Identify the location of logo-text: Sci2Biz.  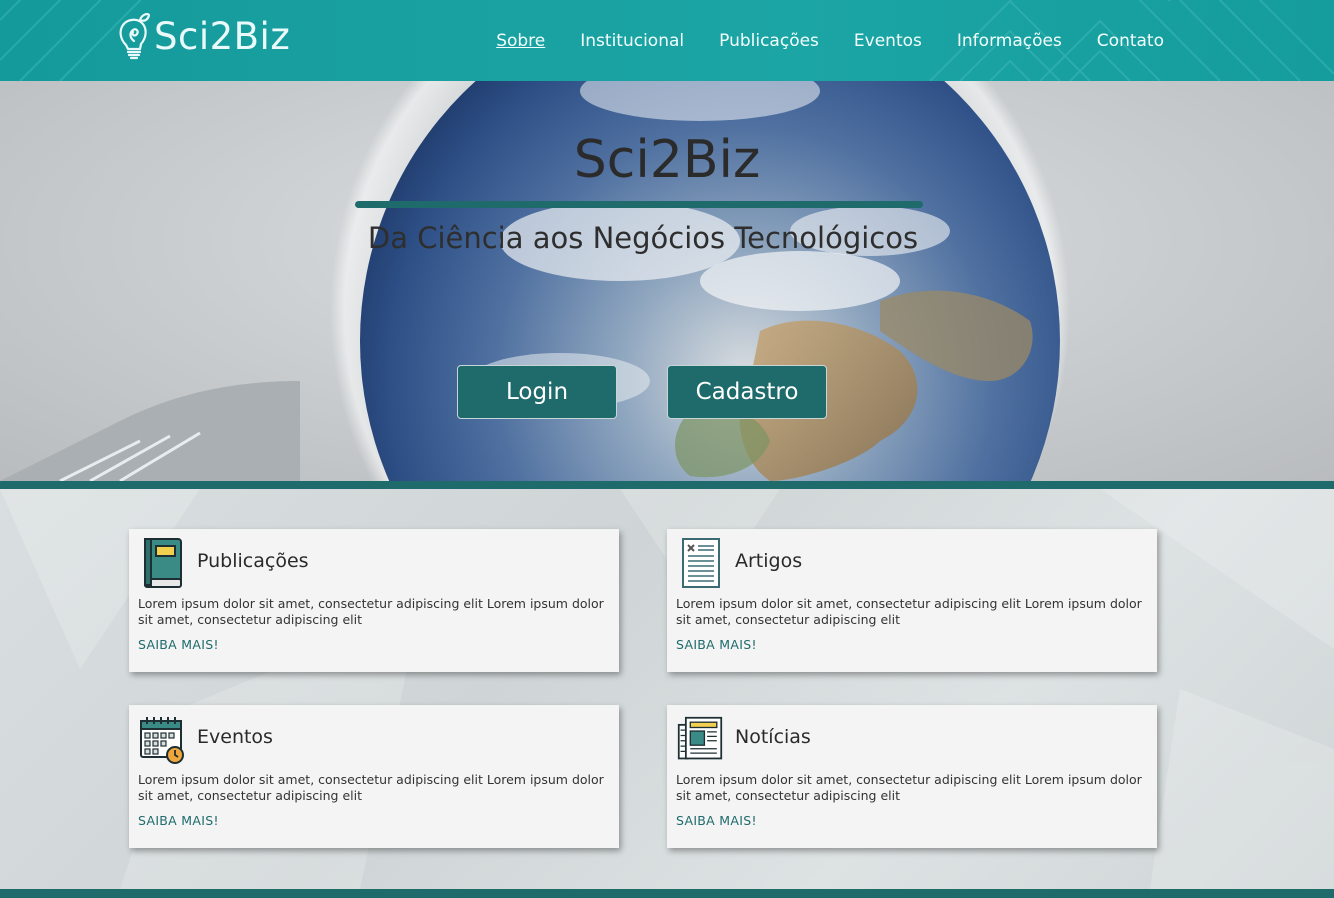
(222, 36).